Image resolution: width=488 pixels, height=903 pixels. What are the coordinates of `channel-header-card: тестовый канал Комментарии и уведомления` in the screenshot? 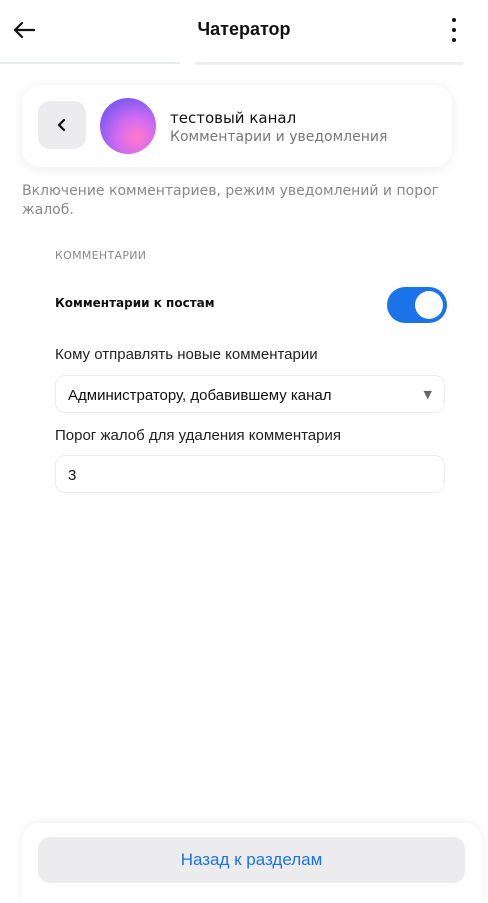 It's located at (237, 126).